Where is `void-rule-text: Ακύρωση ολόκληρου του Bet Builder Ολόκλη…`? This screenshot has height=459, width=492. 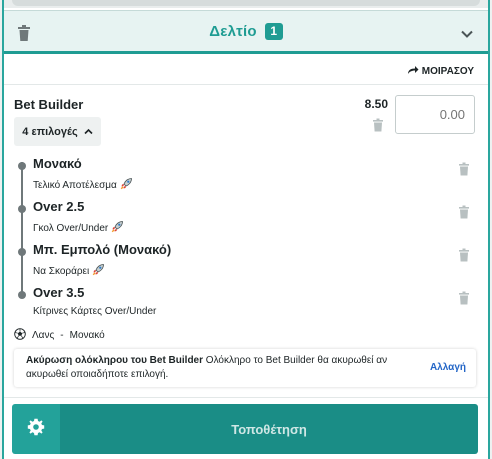
void-rule-text: Ακύρωση ολόκληρου του Bet Builder Ολόκλη… is located at coordinates (222, 368).